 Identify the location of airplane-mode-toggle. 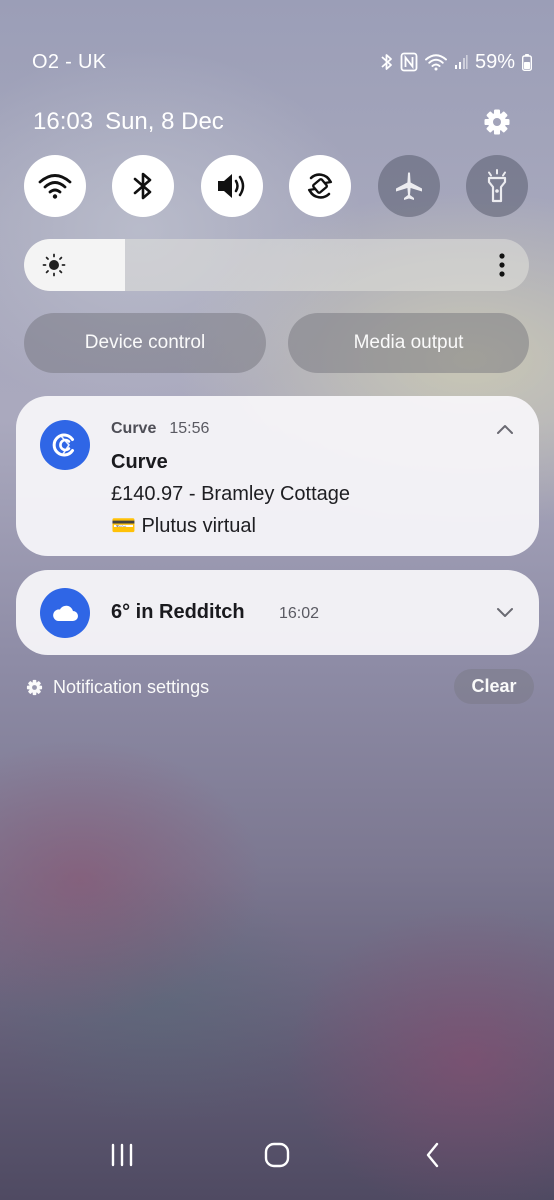
(408, 186).